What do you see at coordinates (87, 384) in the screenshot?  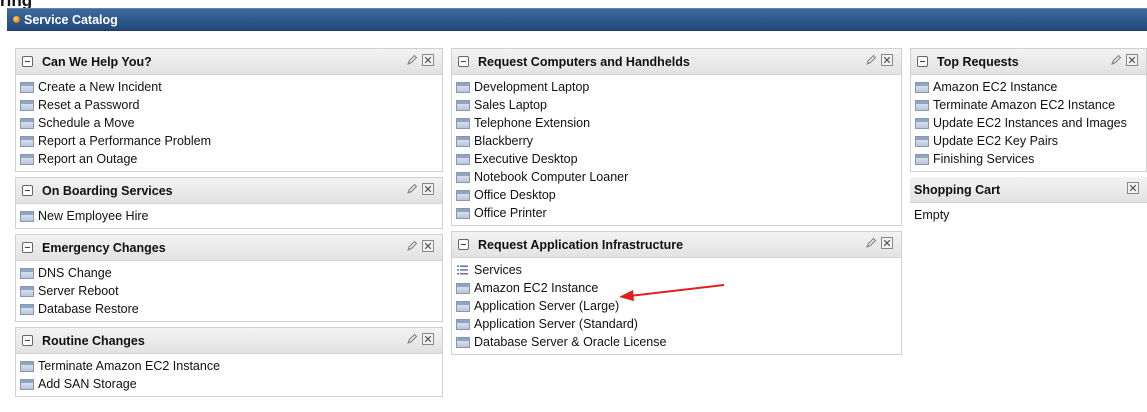 I see `item-label: Add SAN Storage` at bounding box center [87, 384].